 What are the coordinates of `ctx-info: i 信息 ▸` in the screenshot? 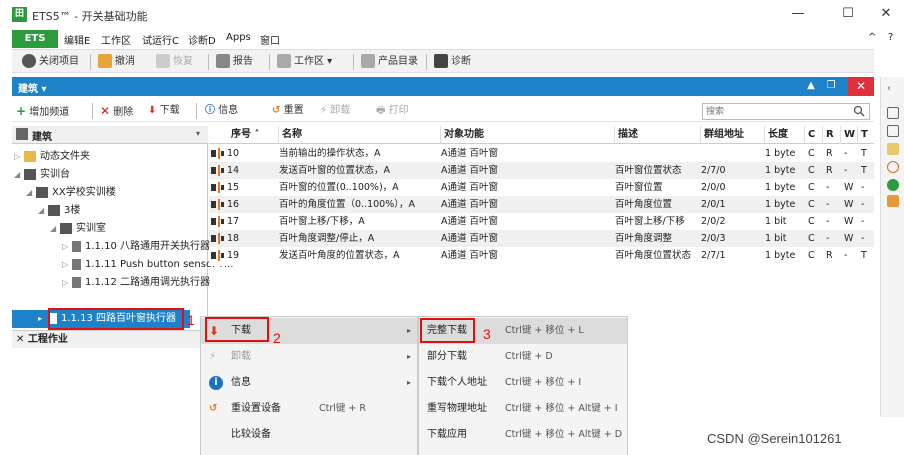 It's located at (309, 383).